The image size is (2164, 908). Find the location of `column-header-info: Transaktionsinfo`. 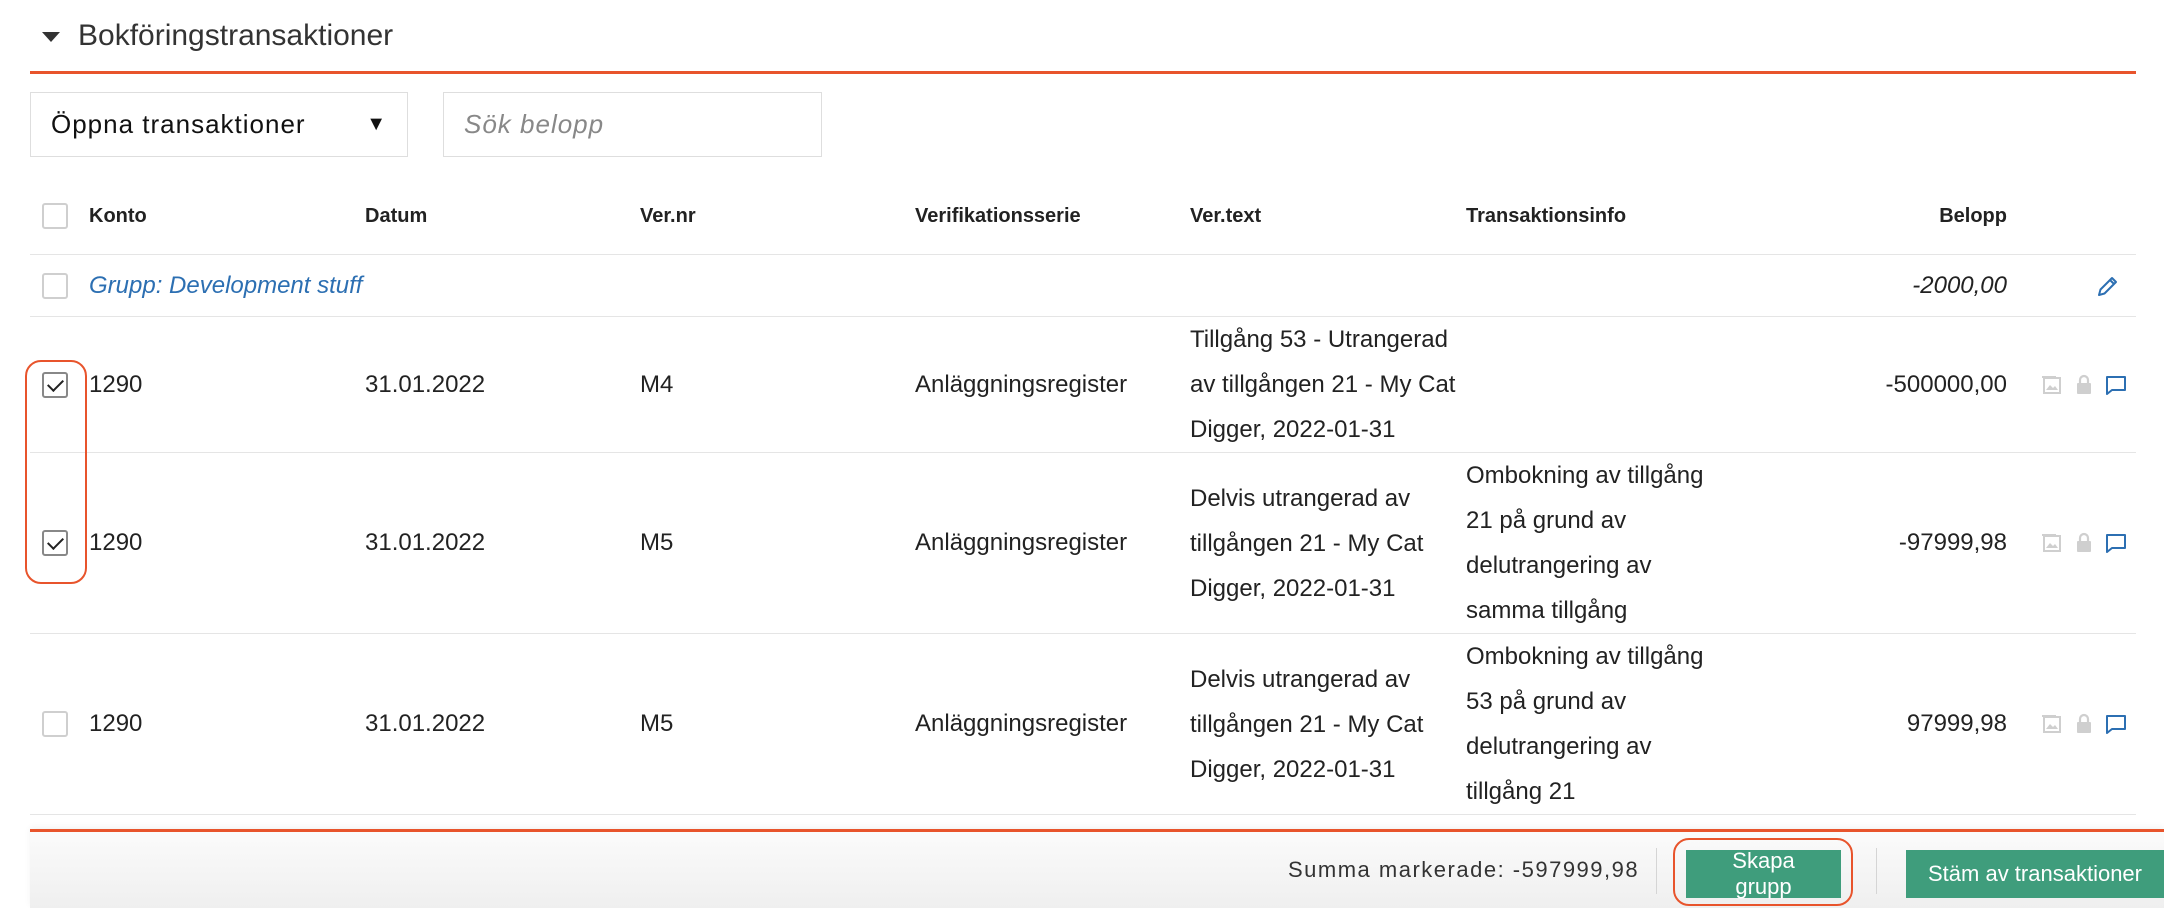

column-header-info: Transaktionsinfo is located at coordinates (1601, 216).